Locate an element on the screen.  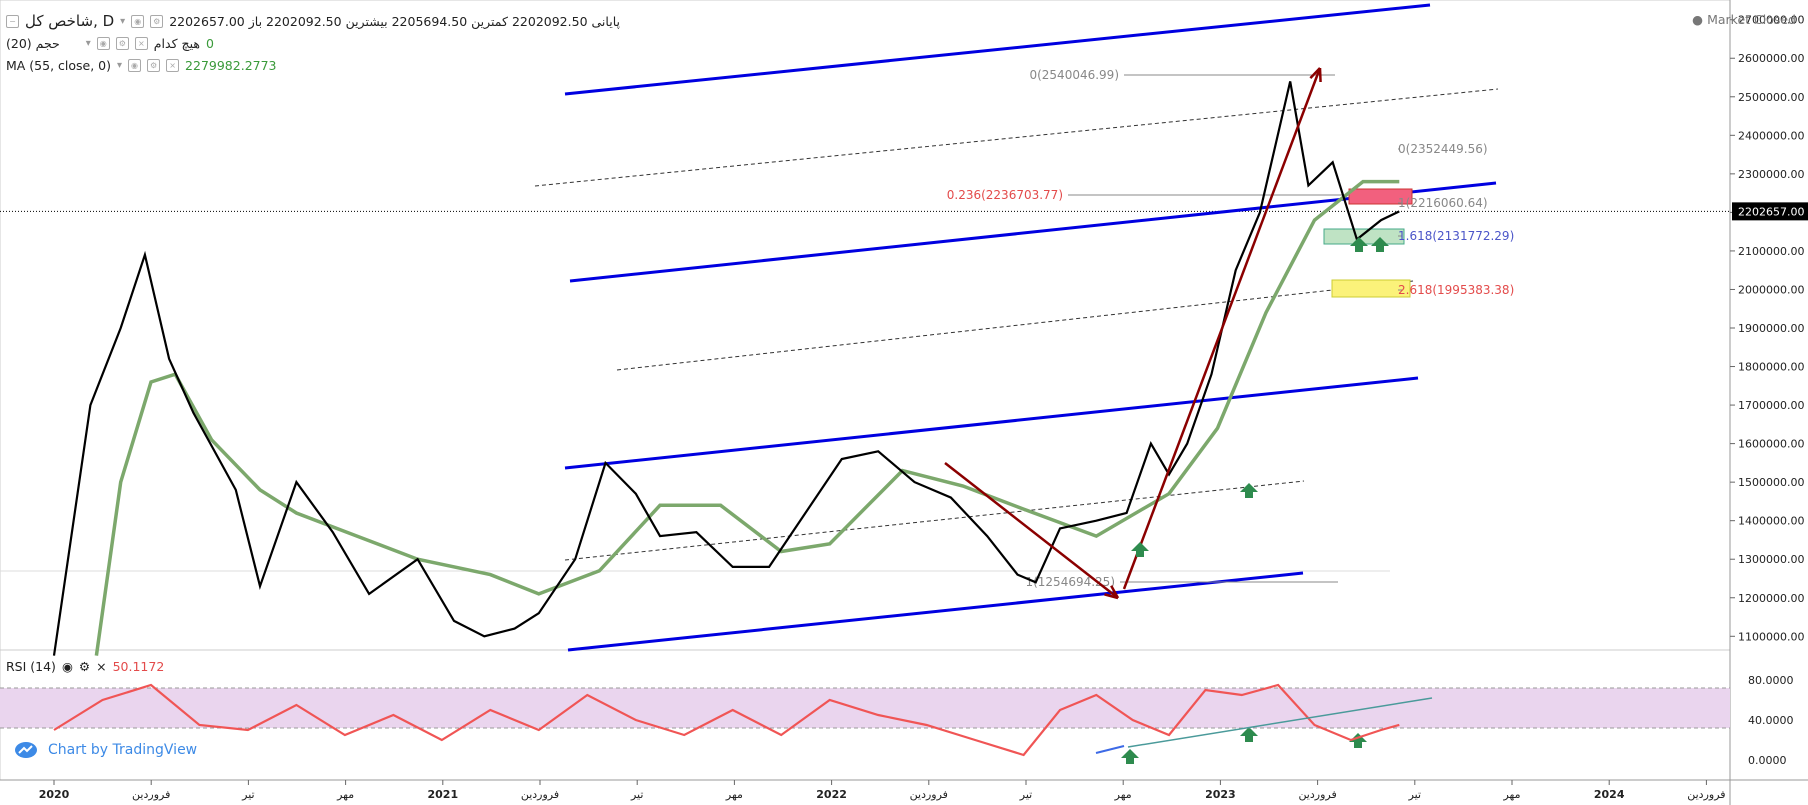
volume-label: حجم (20) is located at coordinates (33, 43).